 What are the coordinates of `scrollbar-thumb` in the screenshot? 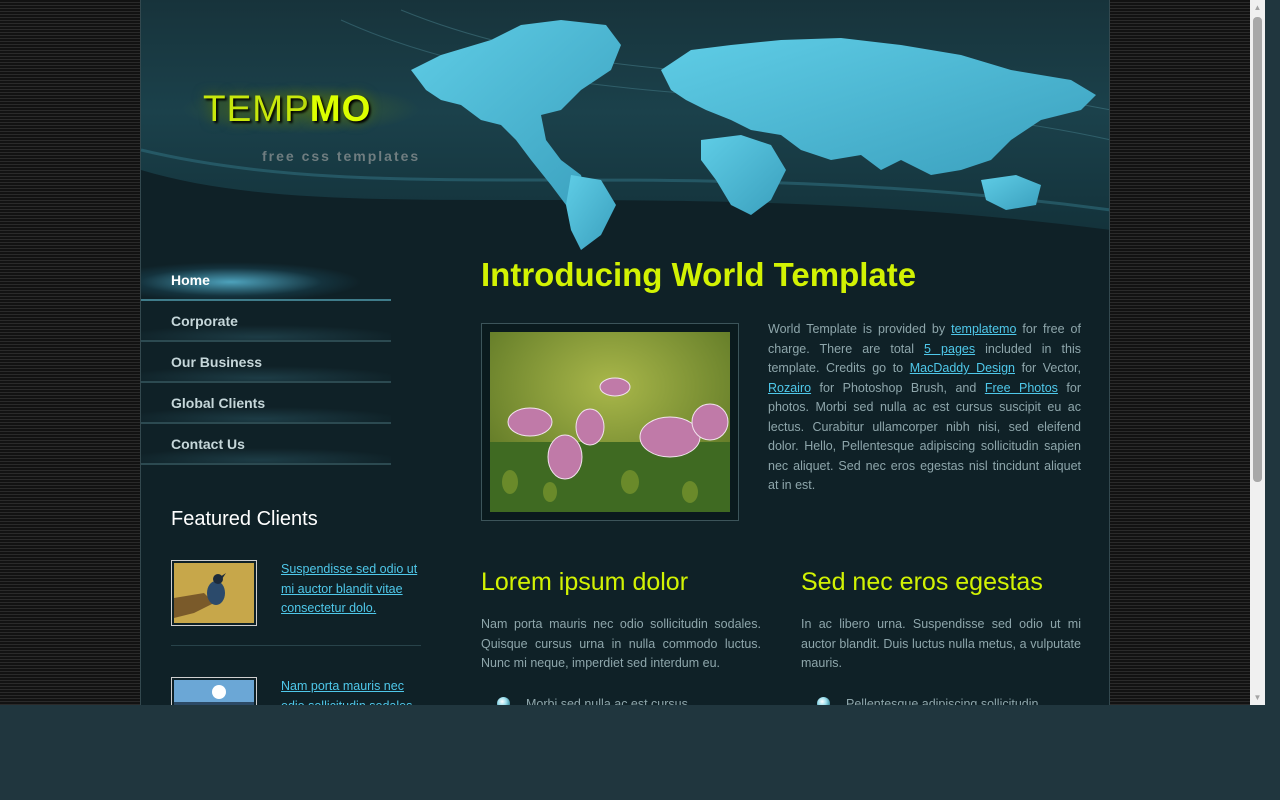 It's located at (1257, 249).